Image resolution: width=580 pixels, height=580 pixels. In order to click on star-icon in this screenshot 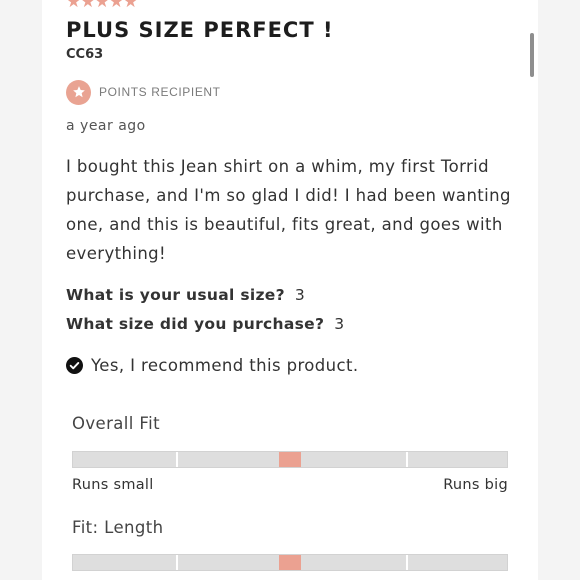, I will do `click(78, 92)`.